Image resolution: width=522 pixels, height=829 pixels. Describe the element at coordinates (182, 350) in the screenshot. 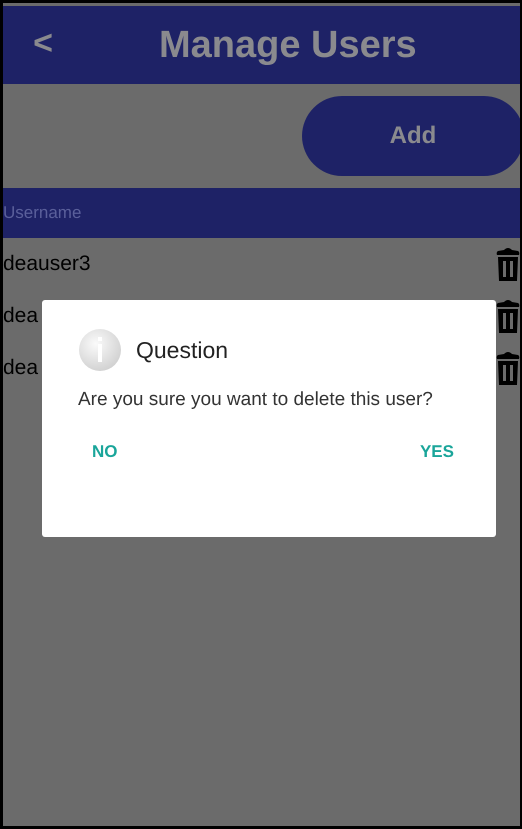

I see `dialog-title: Question` at that location.